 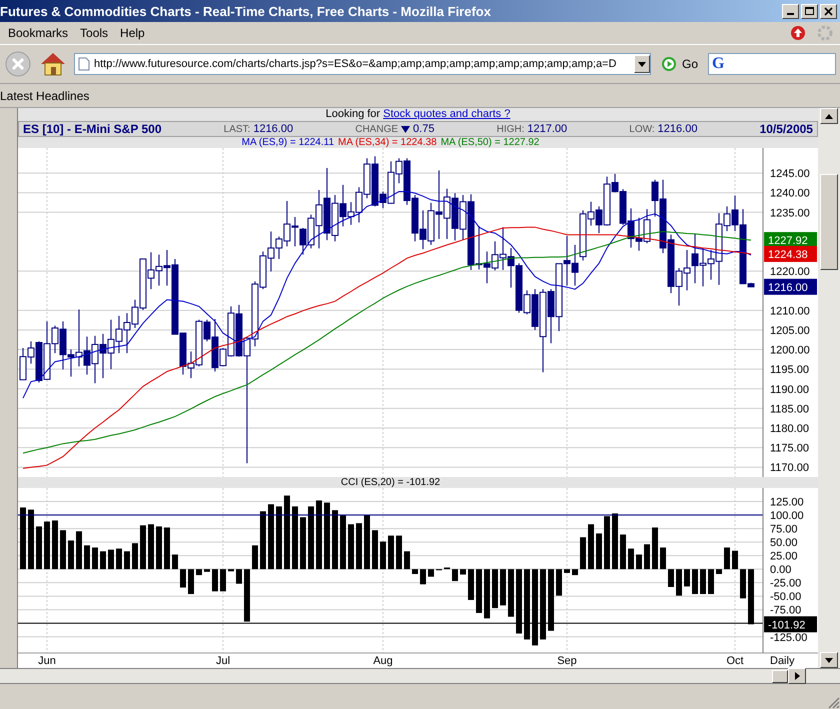 I want to click on axis-label: 1200.00, so click(x=790, y=350).